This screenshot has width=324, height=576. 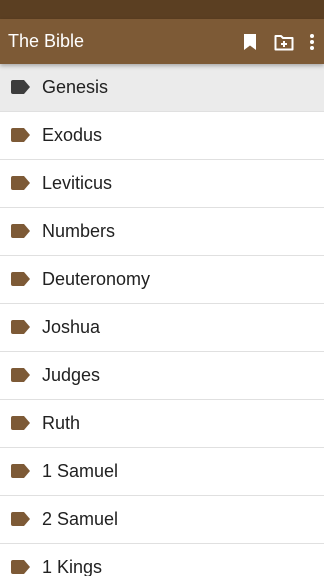 I want to click on book-list-item: Exodus, so click(x=162, y=136).